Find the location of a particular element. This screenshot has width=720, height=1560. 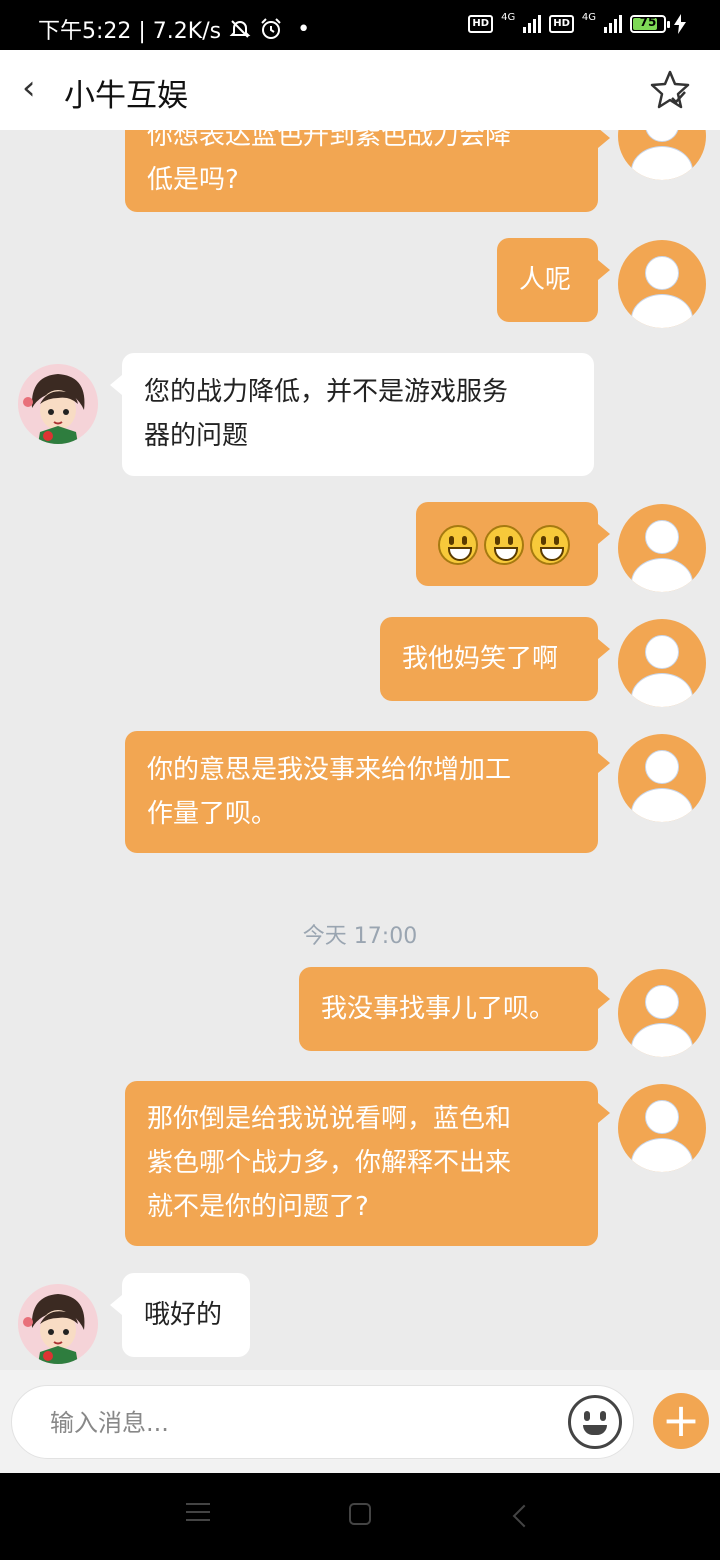

message-bubble-outgoing: 我没事找事儿了呗。 is located at coordinates (454, 1009).